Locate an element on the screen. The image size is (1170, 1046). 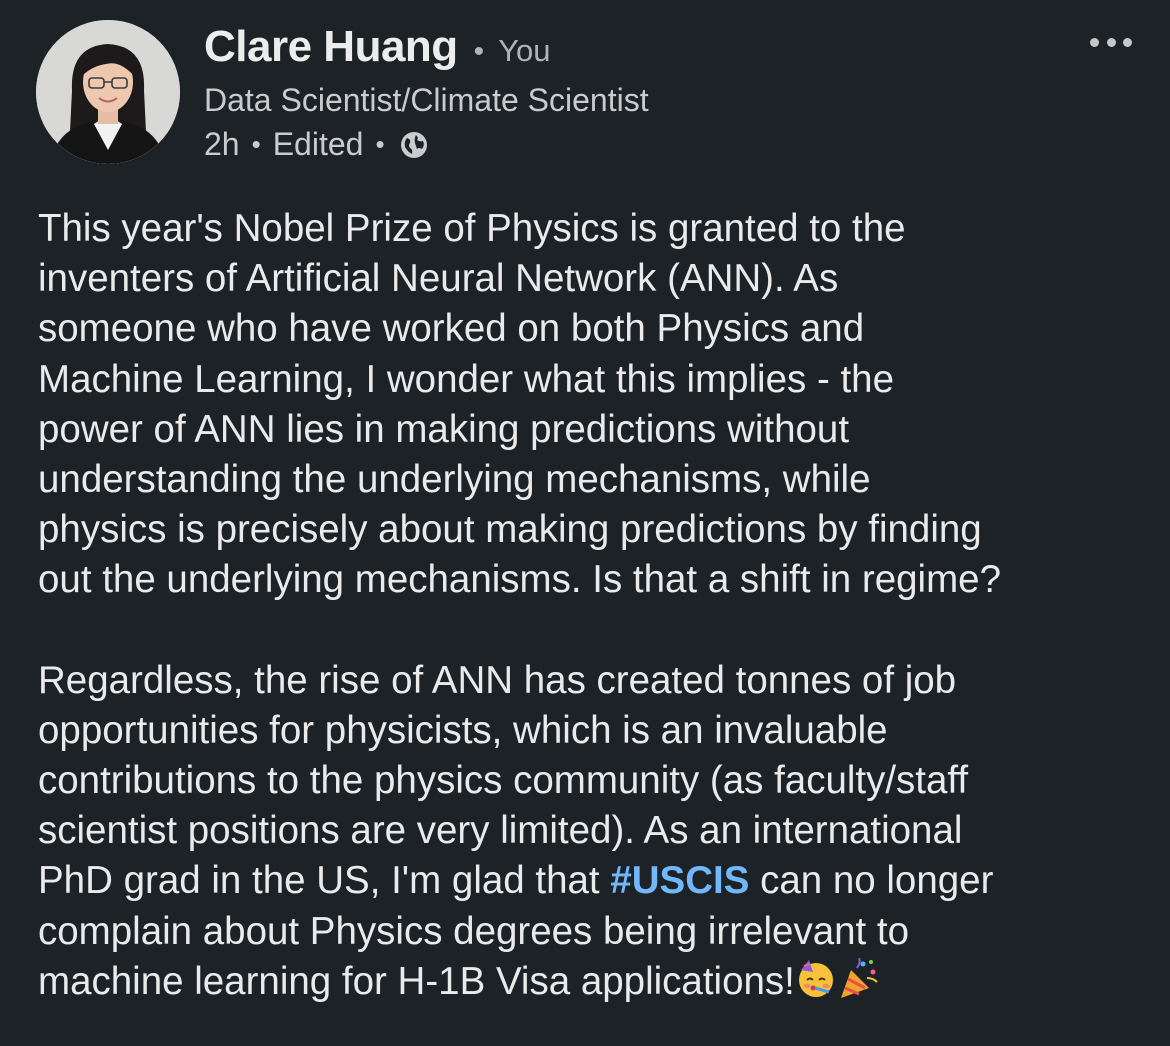
hashtag-link: #USCIS is located at coordinates (679, 880).